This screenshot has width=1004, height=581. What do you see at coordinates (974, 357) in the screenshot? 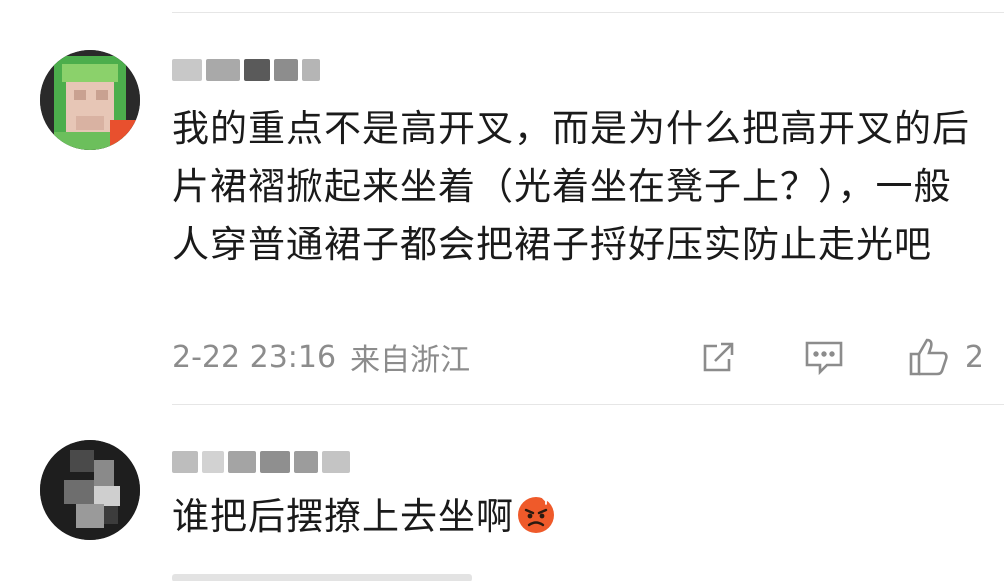
I see `like-count: 2` at bounding box center [974, 357].